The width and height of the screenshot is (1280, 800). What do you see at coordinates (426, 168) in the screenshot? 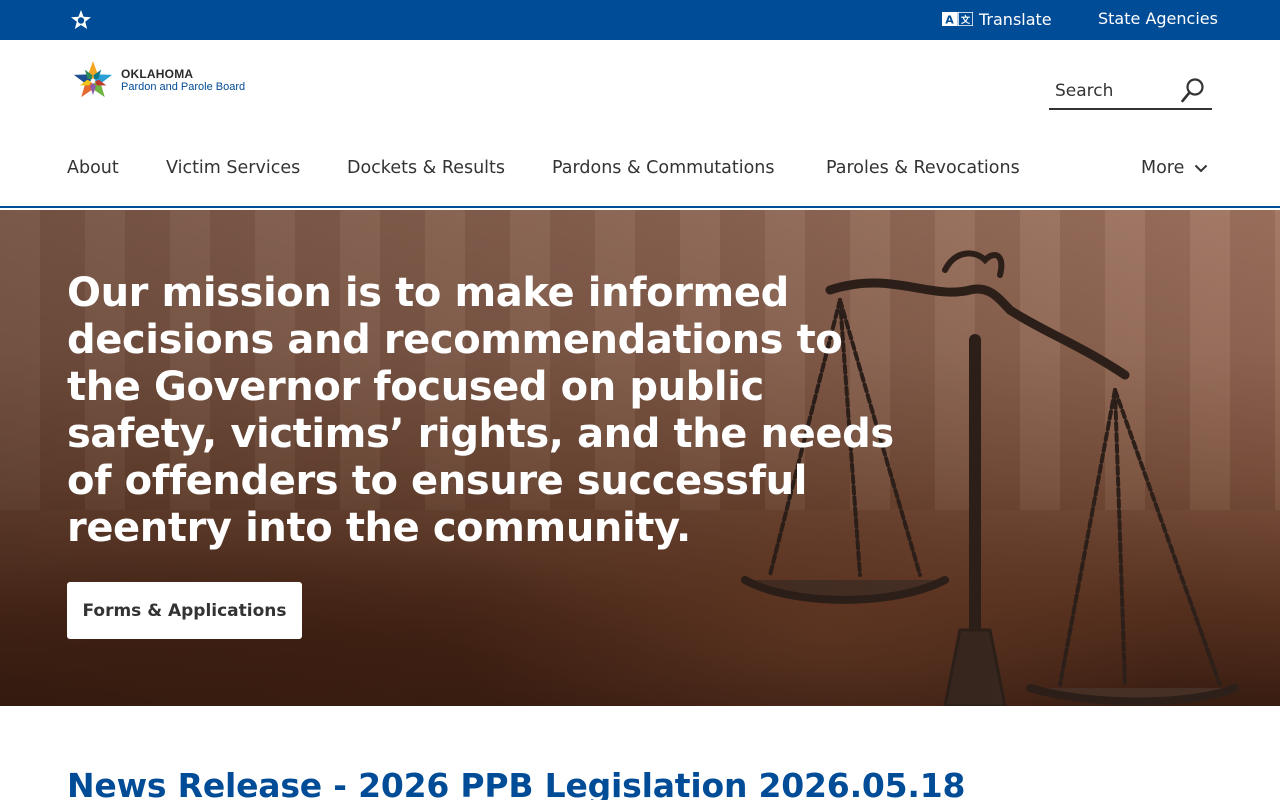
I see `nav-item-dockets-results: Dockets & Results` at bounding box center [426, 168].